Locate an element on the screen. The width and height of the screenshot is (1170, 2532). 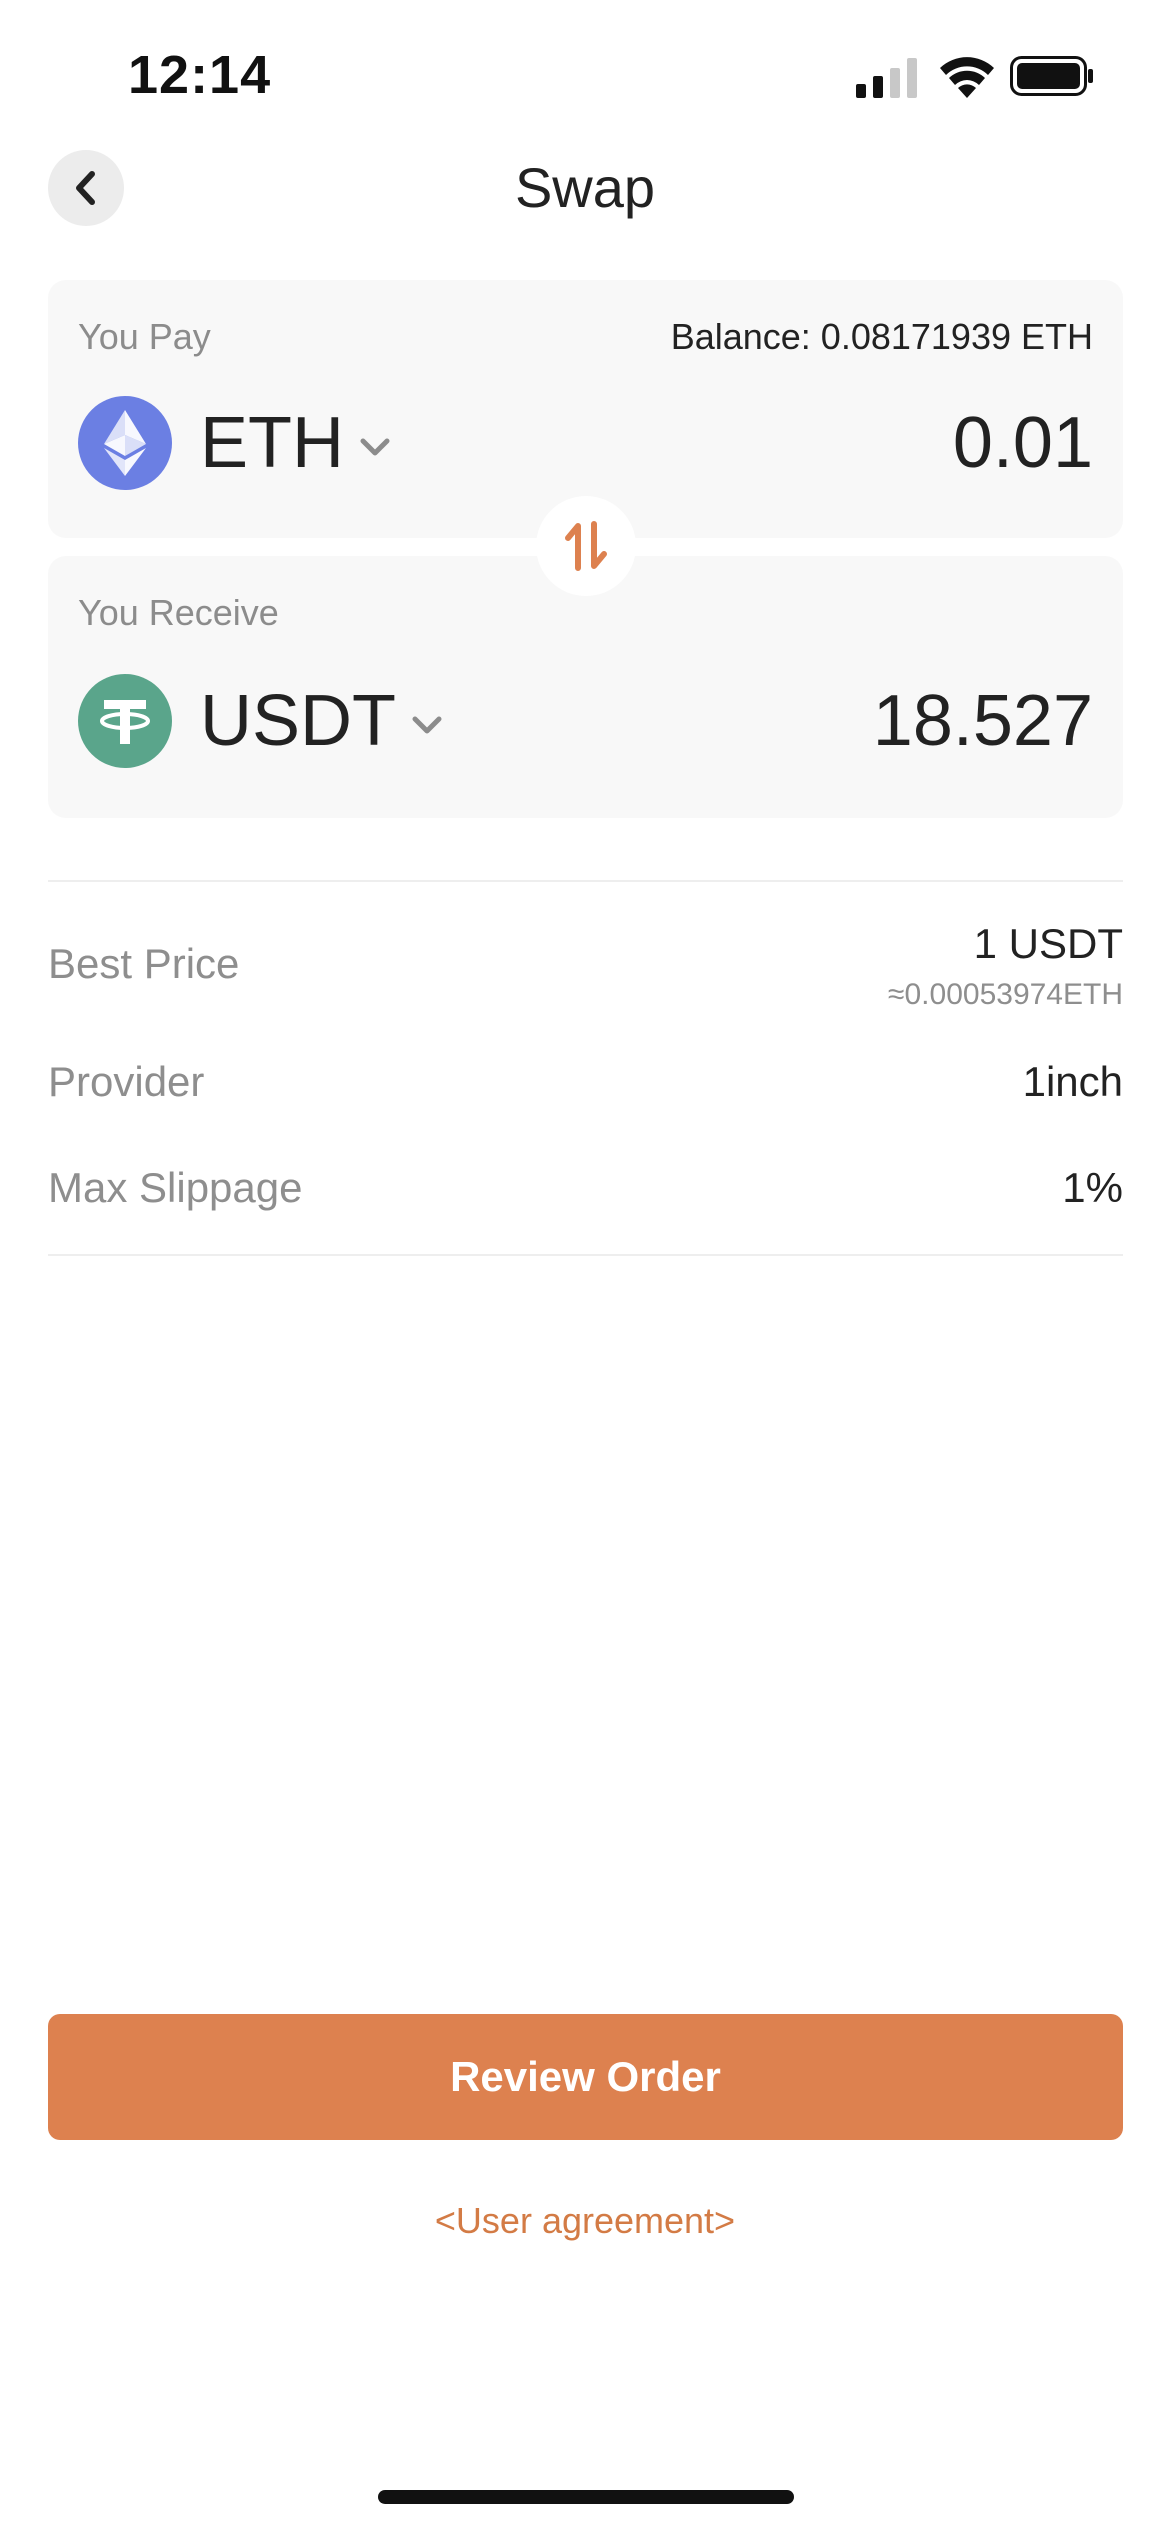
tether-icon is located at coordinates (125, 721).